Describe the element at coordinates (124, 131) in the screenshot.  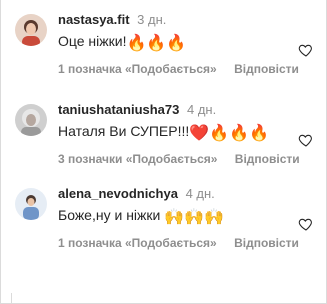
I see `comment-text-body: Наталя Ви СУПЕР!!!` at that location.